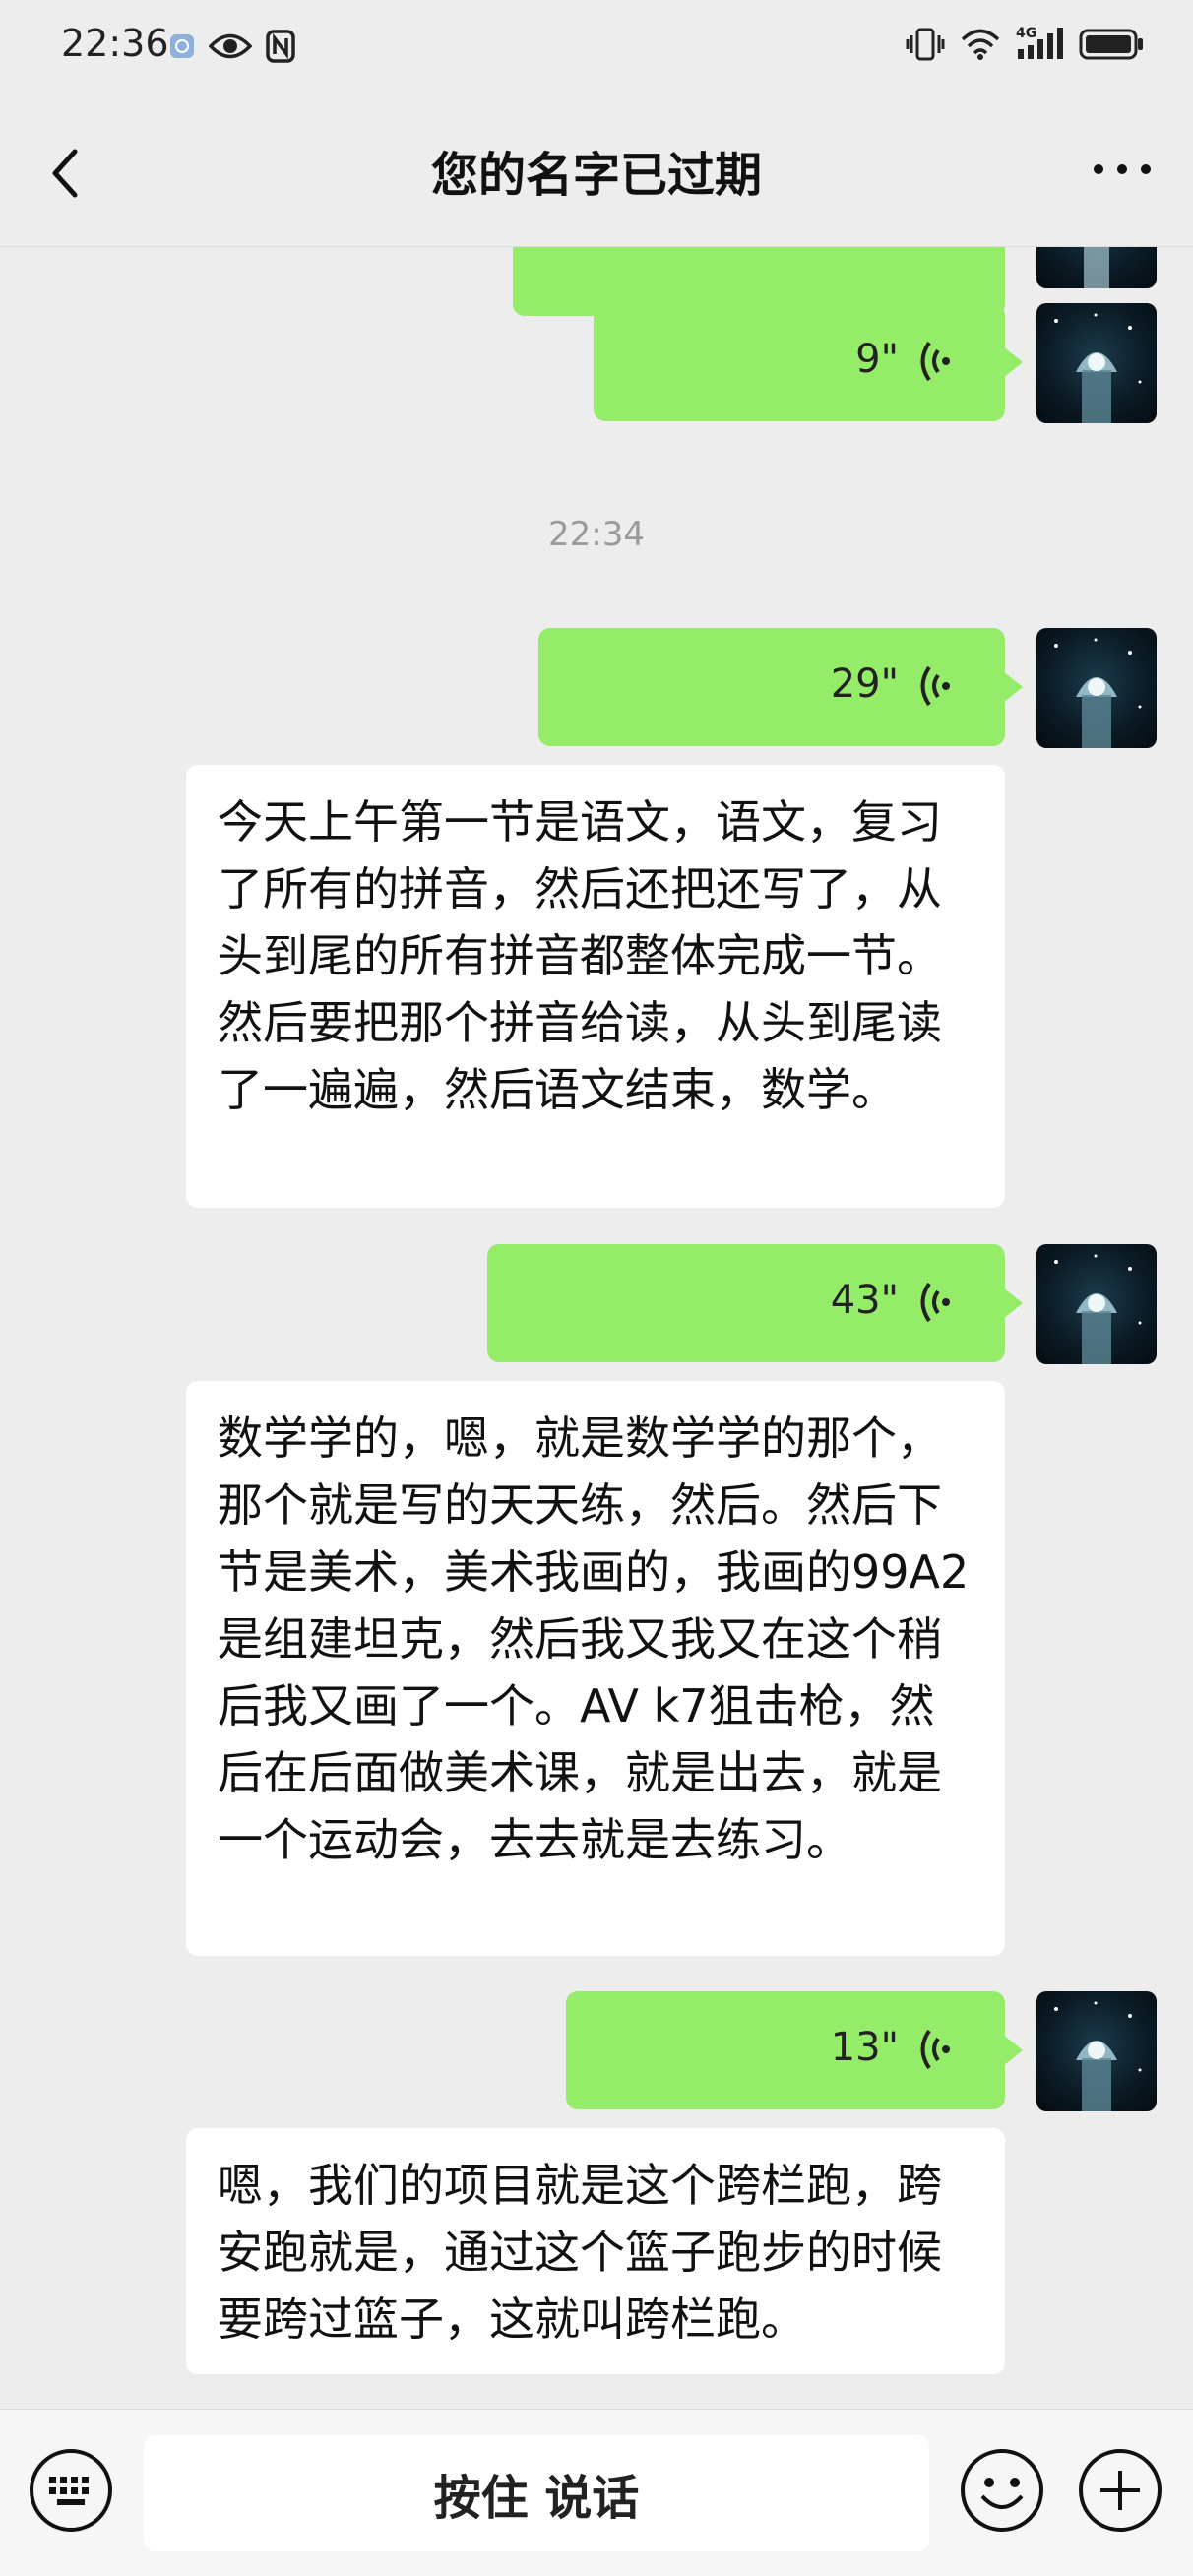  Describe the element at coordinates (864, 1300) in the screenshot. I see `voice-duration: 43"` at that location.